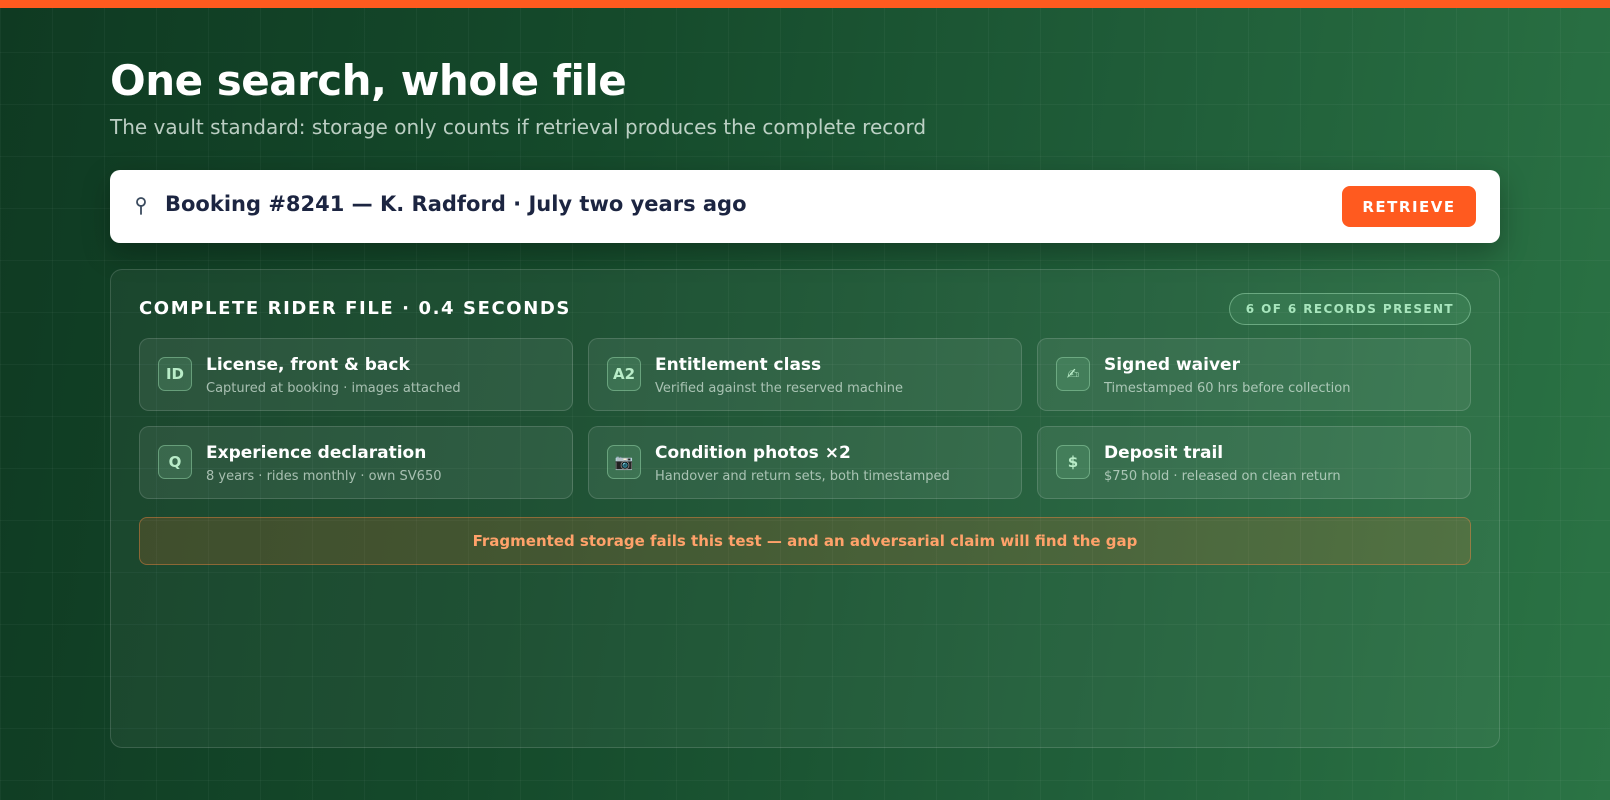 The width and height of the screenshot is (1610, 800). Describe the element at coordinates (175, 374) in the screenshot. I see `id-card-icon: ID` at that location.